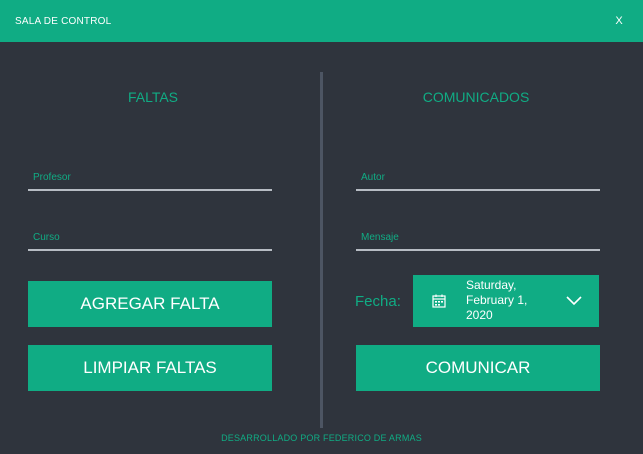 The image size is (643, 454). I want to click on curso-field, so click(150, 238).